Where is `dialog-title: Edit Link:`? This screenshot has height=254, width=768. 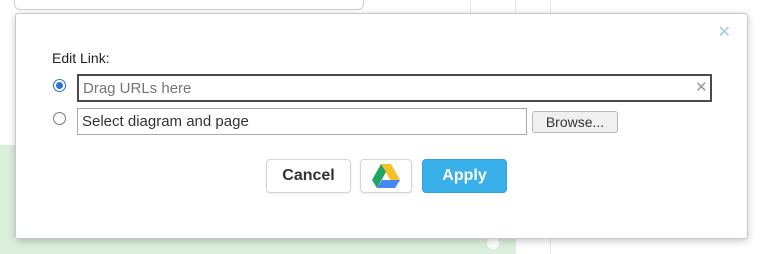
dialog-title: Edit Link: is located at coordinates (81, 58).